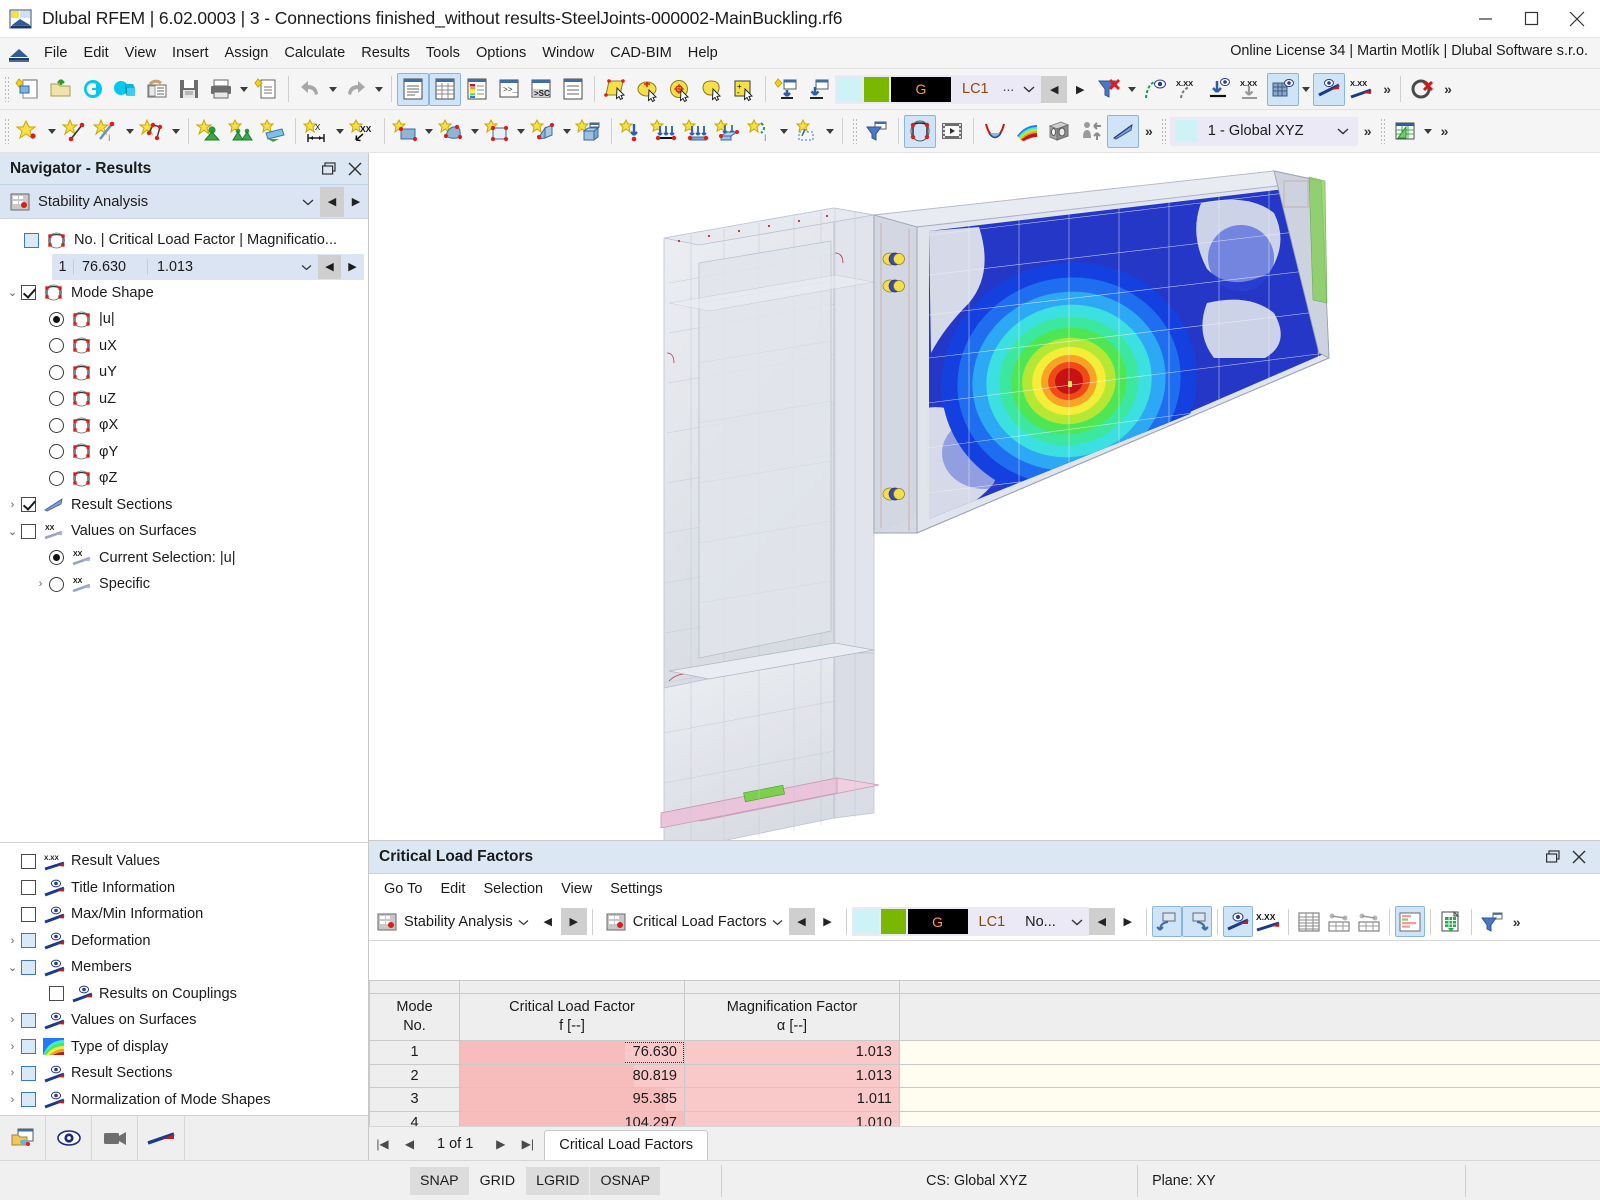 The height and width of the screenshot is (1200, 1600). Describe the element at coordinates (247, 53) in the screenshot. I see `menu-assign: Assign` at that location.